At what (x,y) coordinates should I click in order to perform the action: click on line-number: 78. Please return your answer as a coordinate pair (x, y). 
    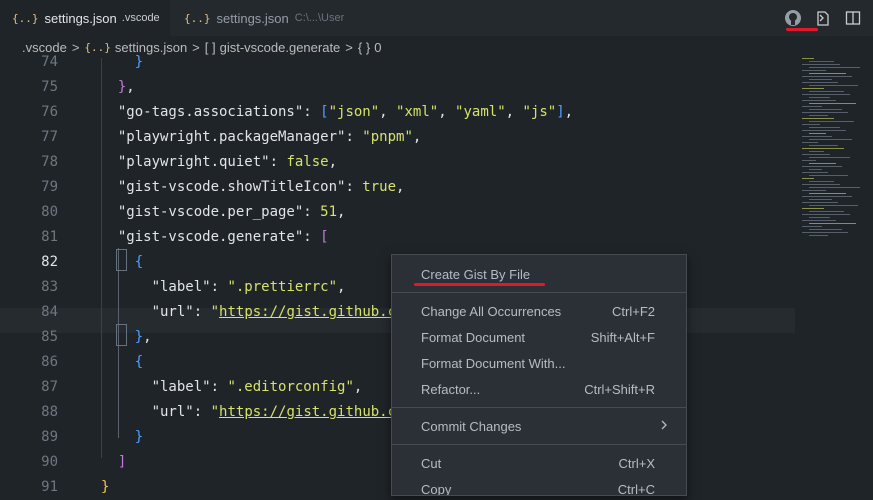
    Looking at the image, I should click on (49, 162).